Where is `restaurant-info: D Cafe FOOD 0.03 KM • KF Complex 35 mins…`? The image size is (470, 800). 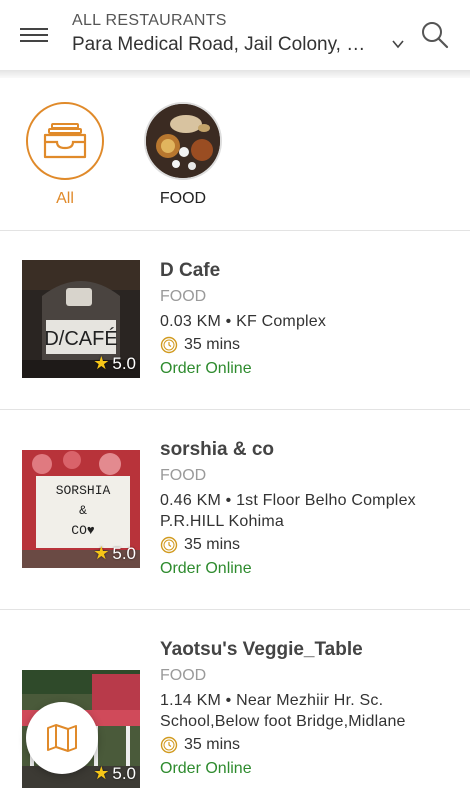 restaurant-info: D Cafe FOOD 0.03 KM • KF Complex 35 mins… is located at coordinates (310, 319).